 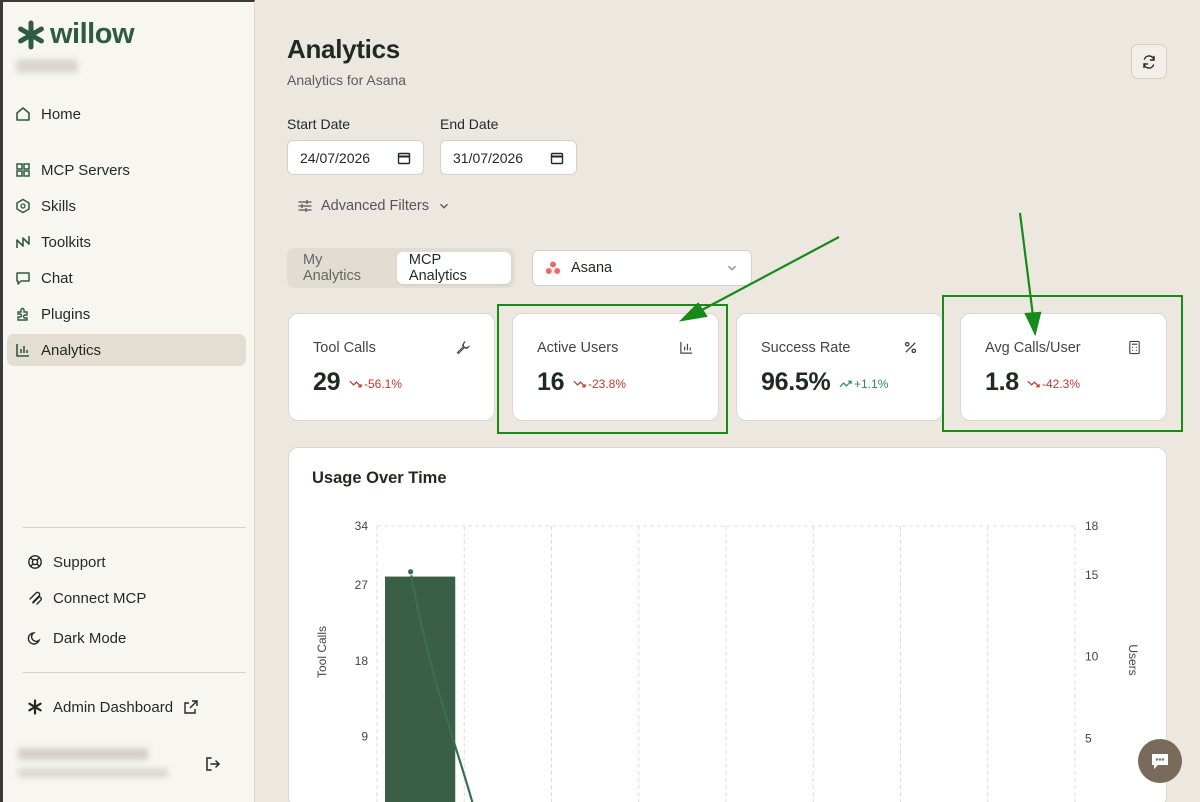 I want to click on end-date-input: 31/07/2026, so click(x=508, y=157).